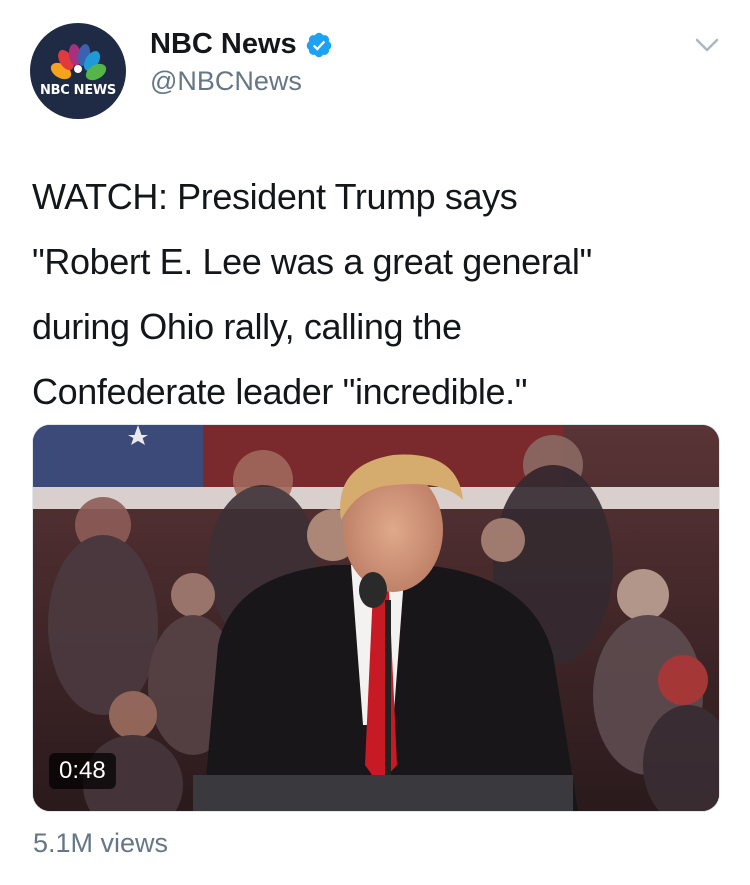 Image resolution: width=750 pixels, height=885 pixels. I want to click on verified-badge-icon, so click(318, 44).